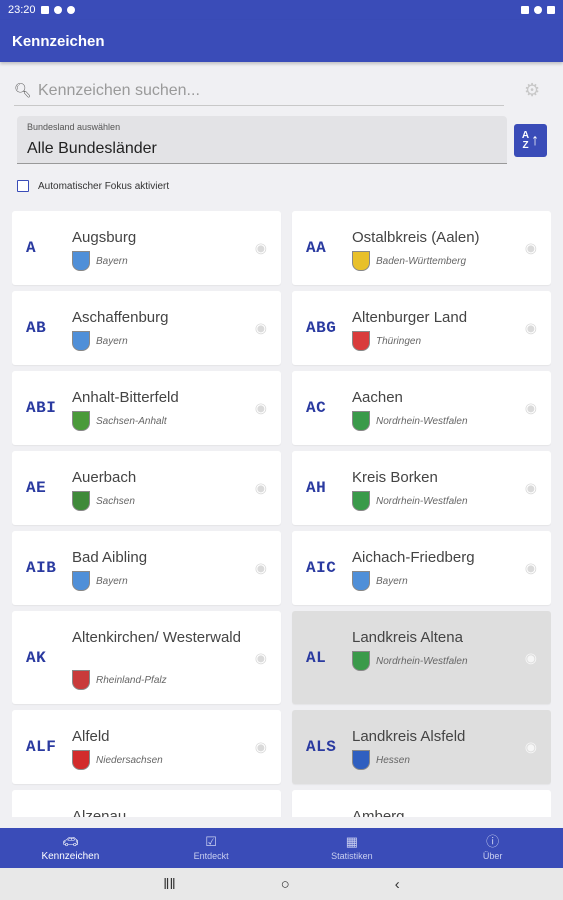 This screenshot has height=900, width=563. I want to click on state-select: Bundesland auswählen Alle Bundesländer, so click(262, 140).